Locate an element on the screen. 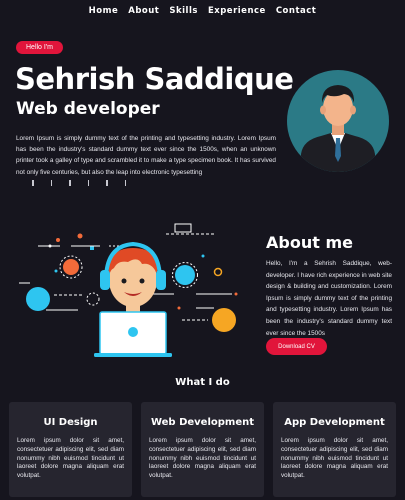 This screenshot has width=405, height=500. service-card-title: App Development is located at coordinates (334, 422).